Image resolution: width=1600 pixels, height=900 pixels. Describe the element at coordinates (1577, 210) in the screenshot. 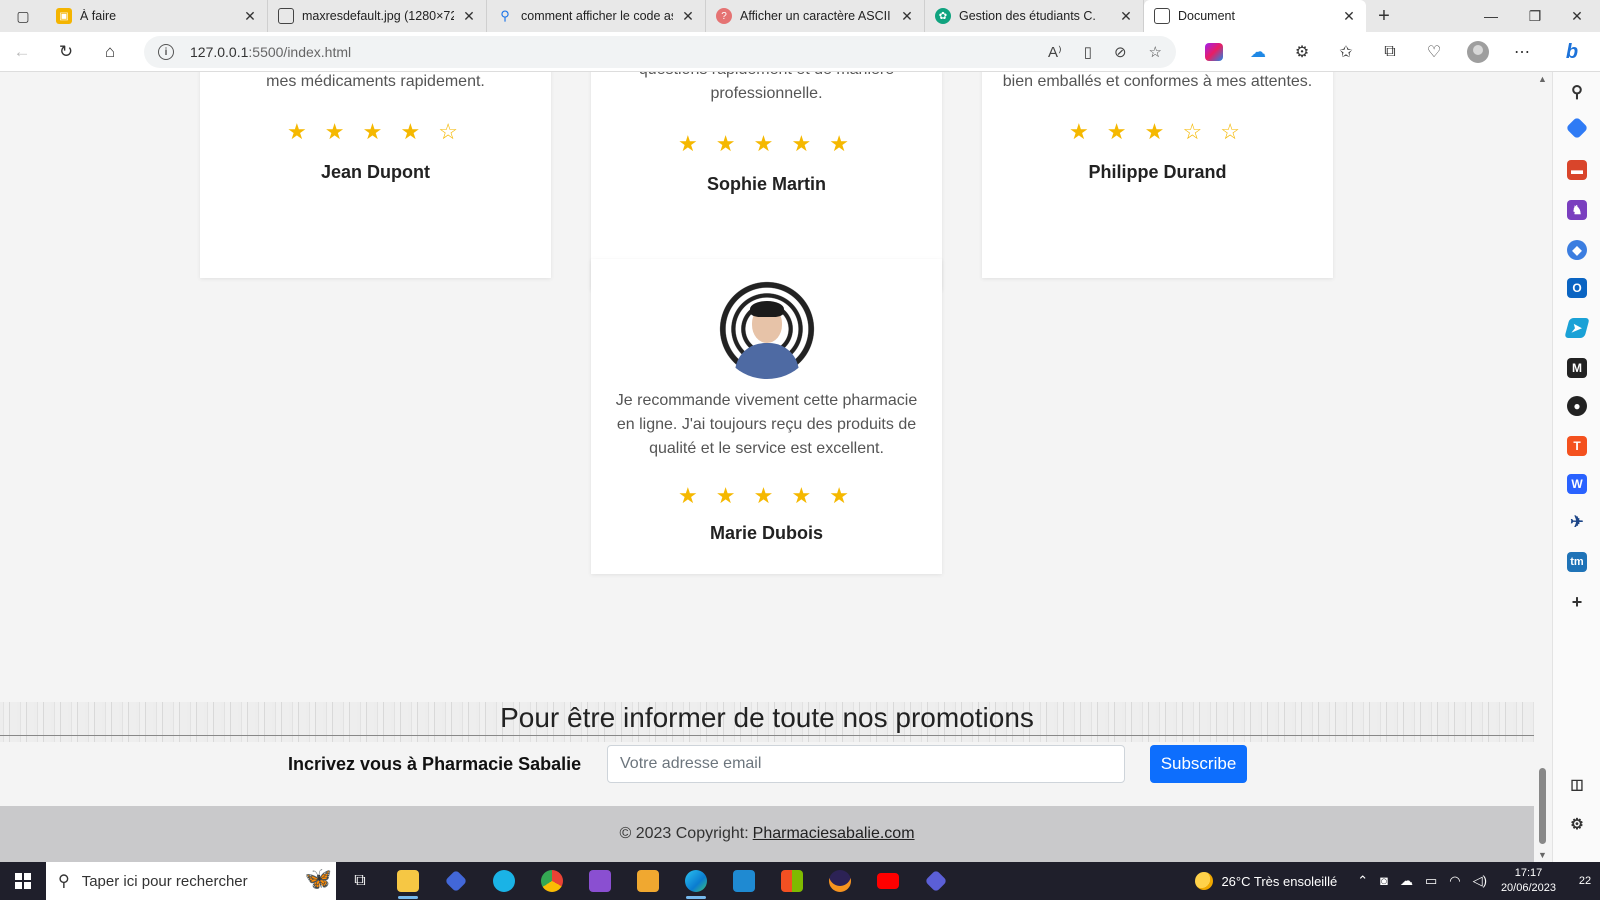

I see `games-icon: ♞` at that location.